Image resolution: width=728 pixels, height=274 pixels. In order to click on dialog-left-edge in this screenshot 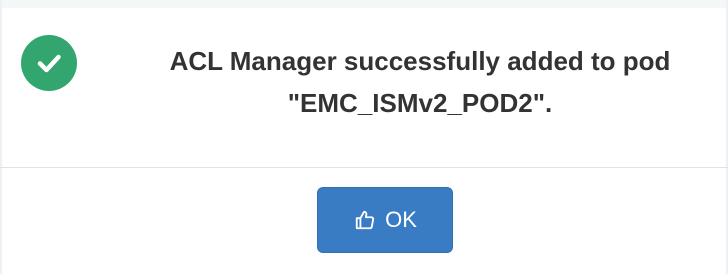, I will do `click(1, 137)`.